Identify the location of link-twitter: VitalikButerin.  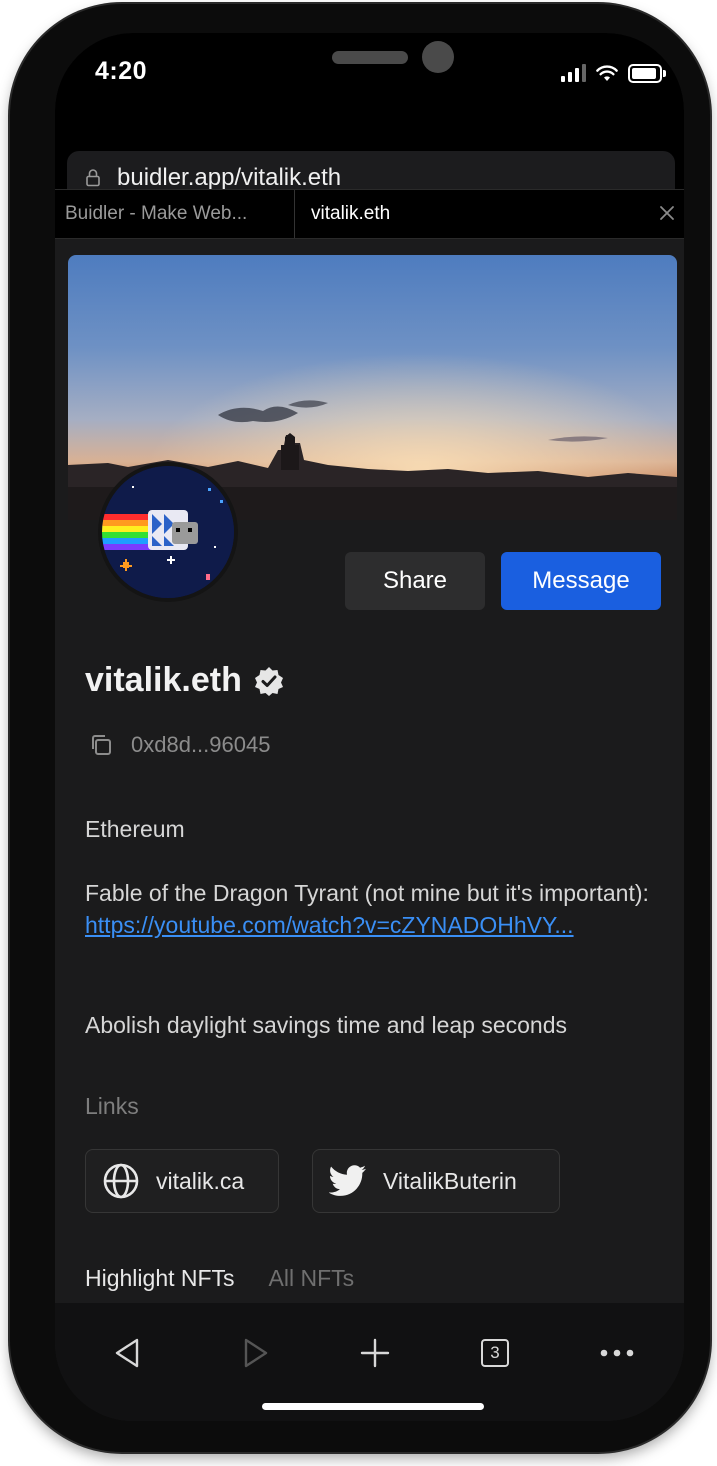
(436, 1181).